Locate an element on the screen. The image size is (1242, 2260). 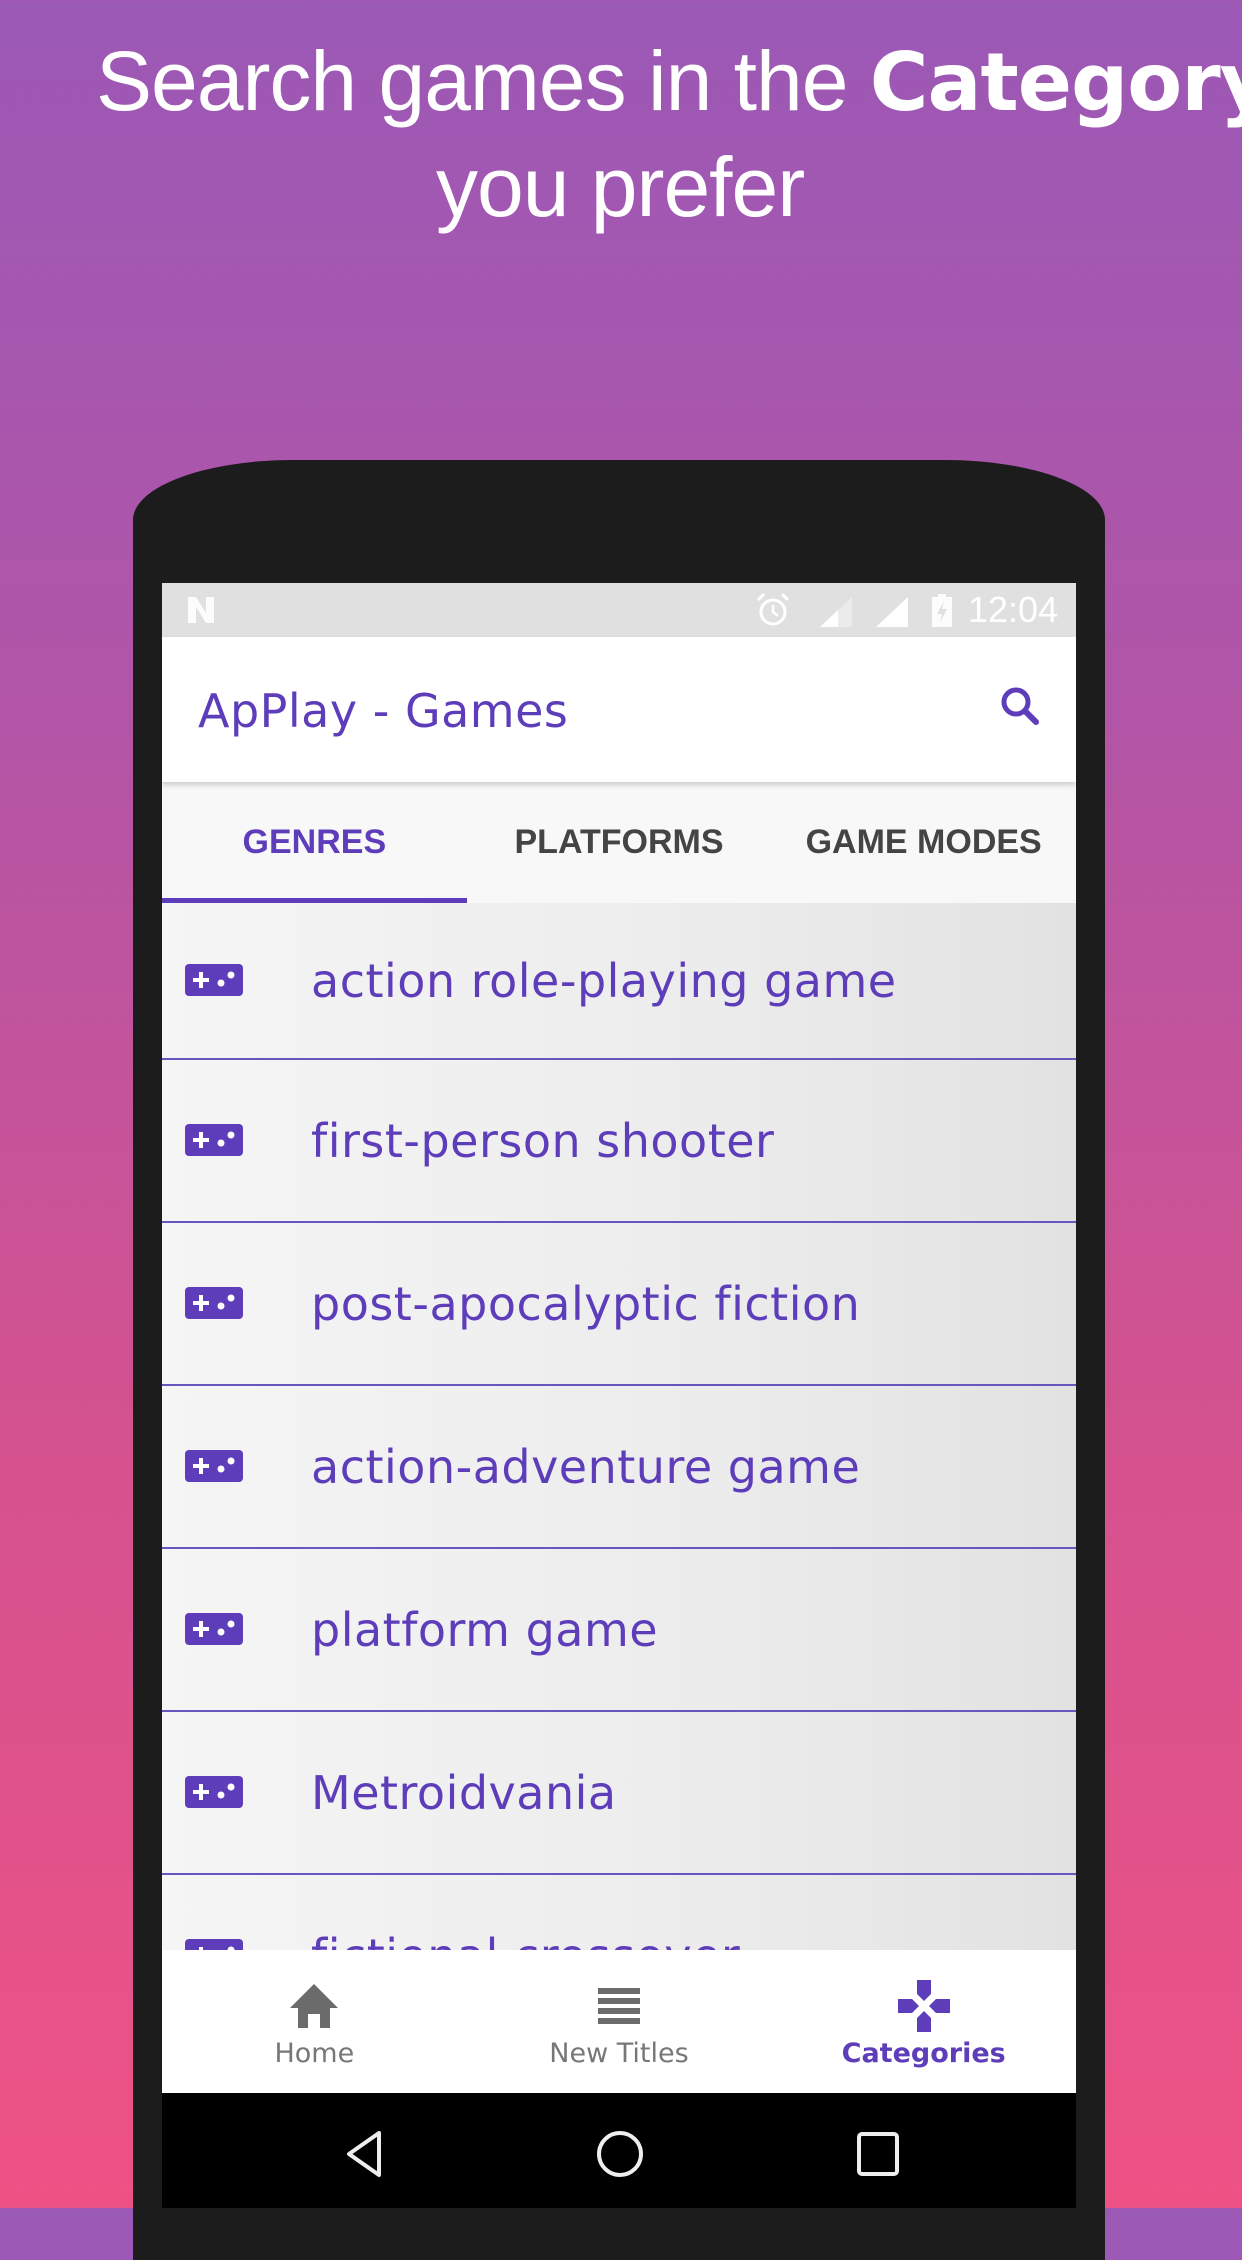
tab-game-modes-label: GAME MODES is located at coordinates (923, 842).